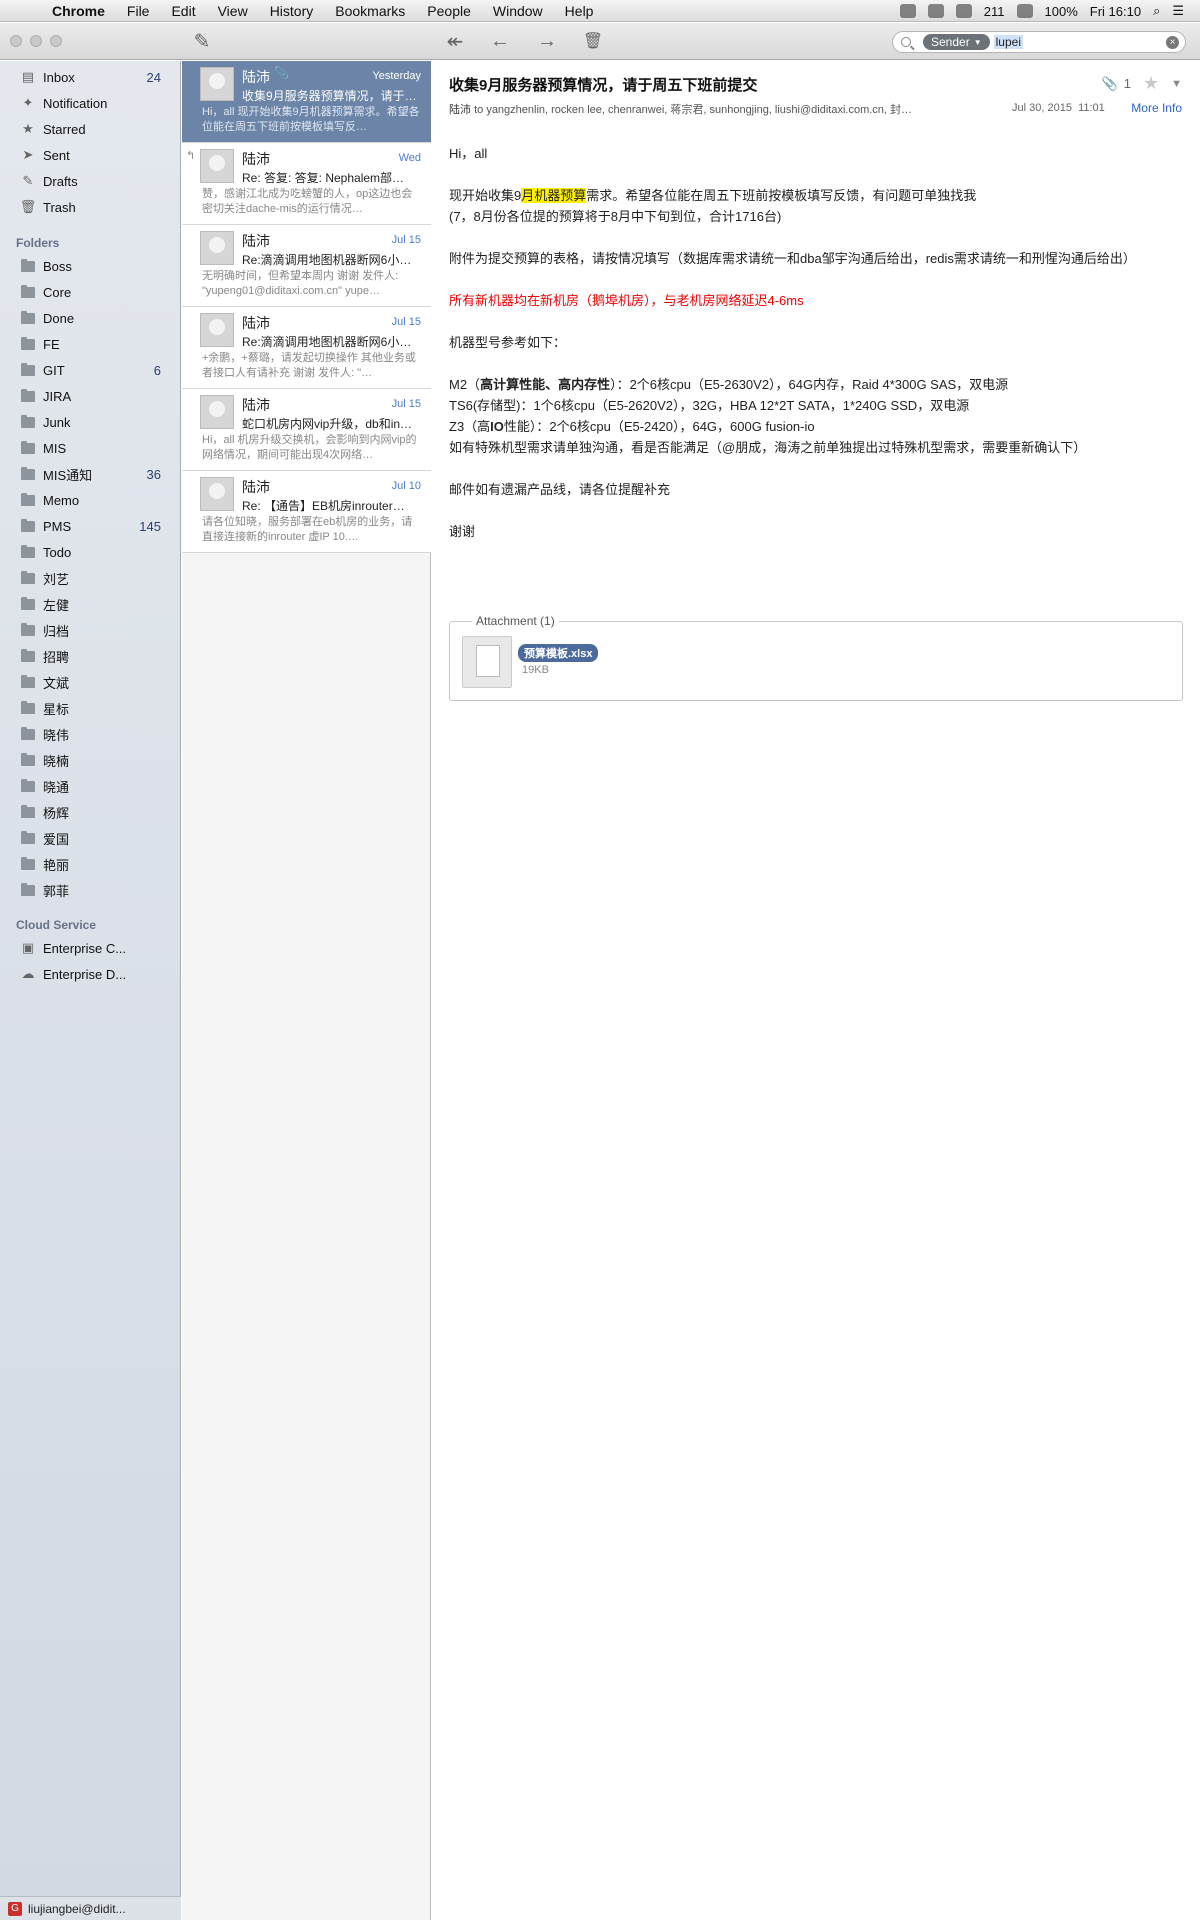  I want to click on red-notice: 所有新机器均在新机房（鹅埠机房），与老机房网络延迟4-6ms, so click(626, 300).